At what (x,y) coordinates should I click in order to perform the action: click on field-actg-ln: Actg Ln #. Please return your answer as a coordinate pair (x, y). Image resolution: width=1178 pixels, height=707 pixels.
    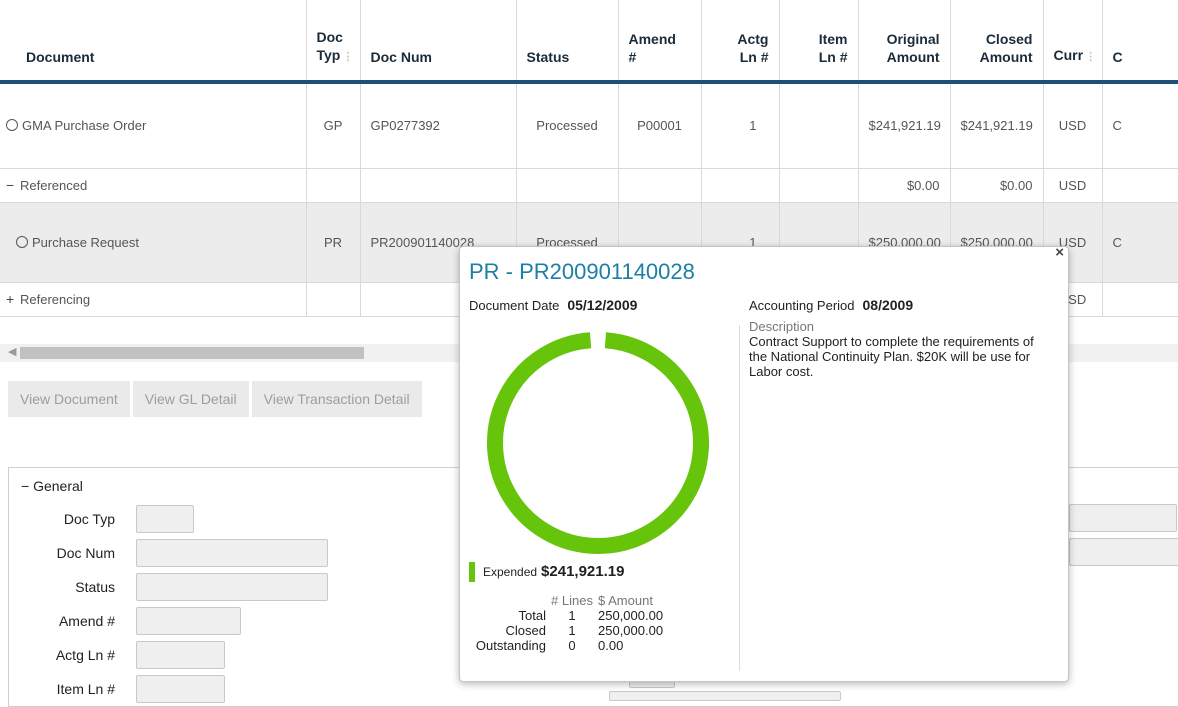
    Looking at the image, I should click on (117, 655).